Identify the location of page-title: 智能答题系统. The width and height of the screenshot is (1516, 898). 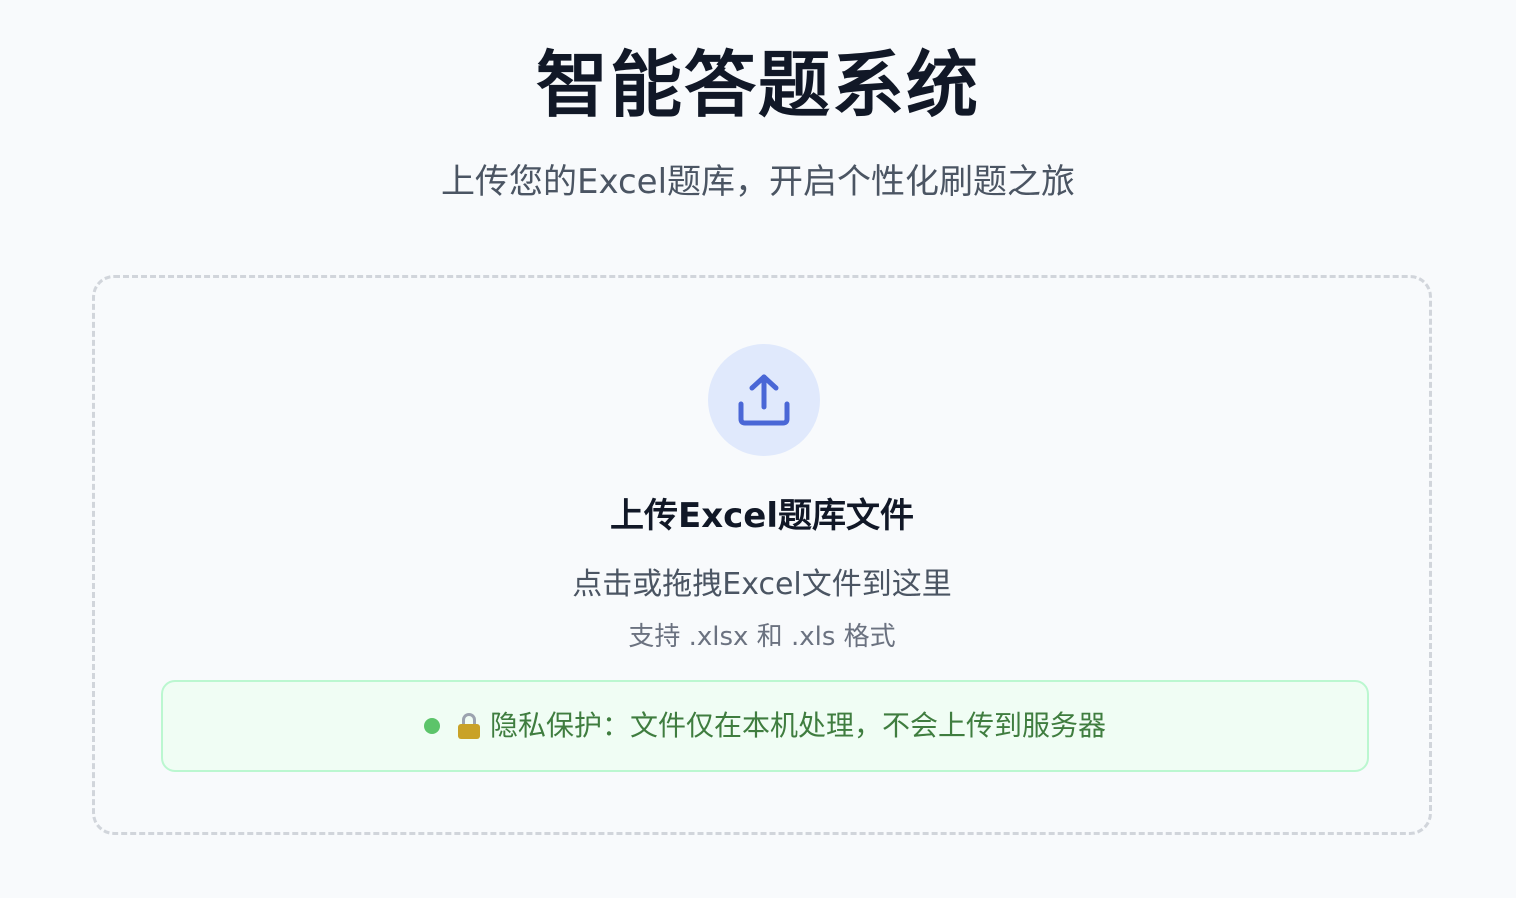
(757, 85).